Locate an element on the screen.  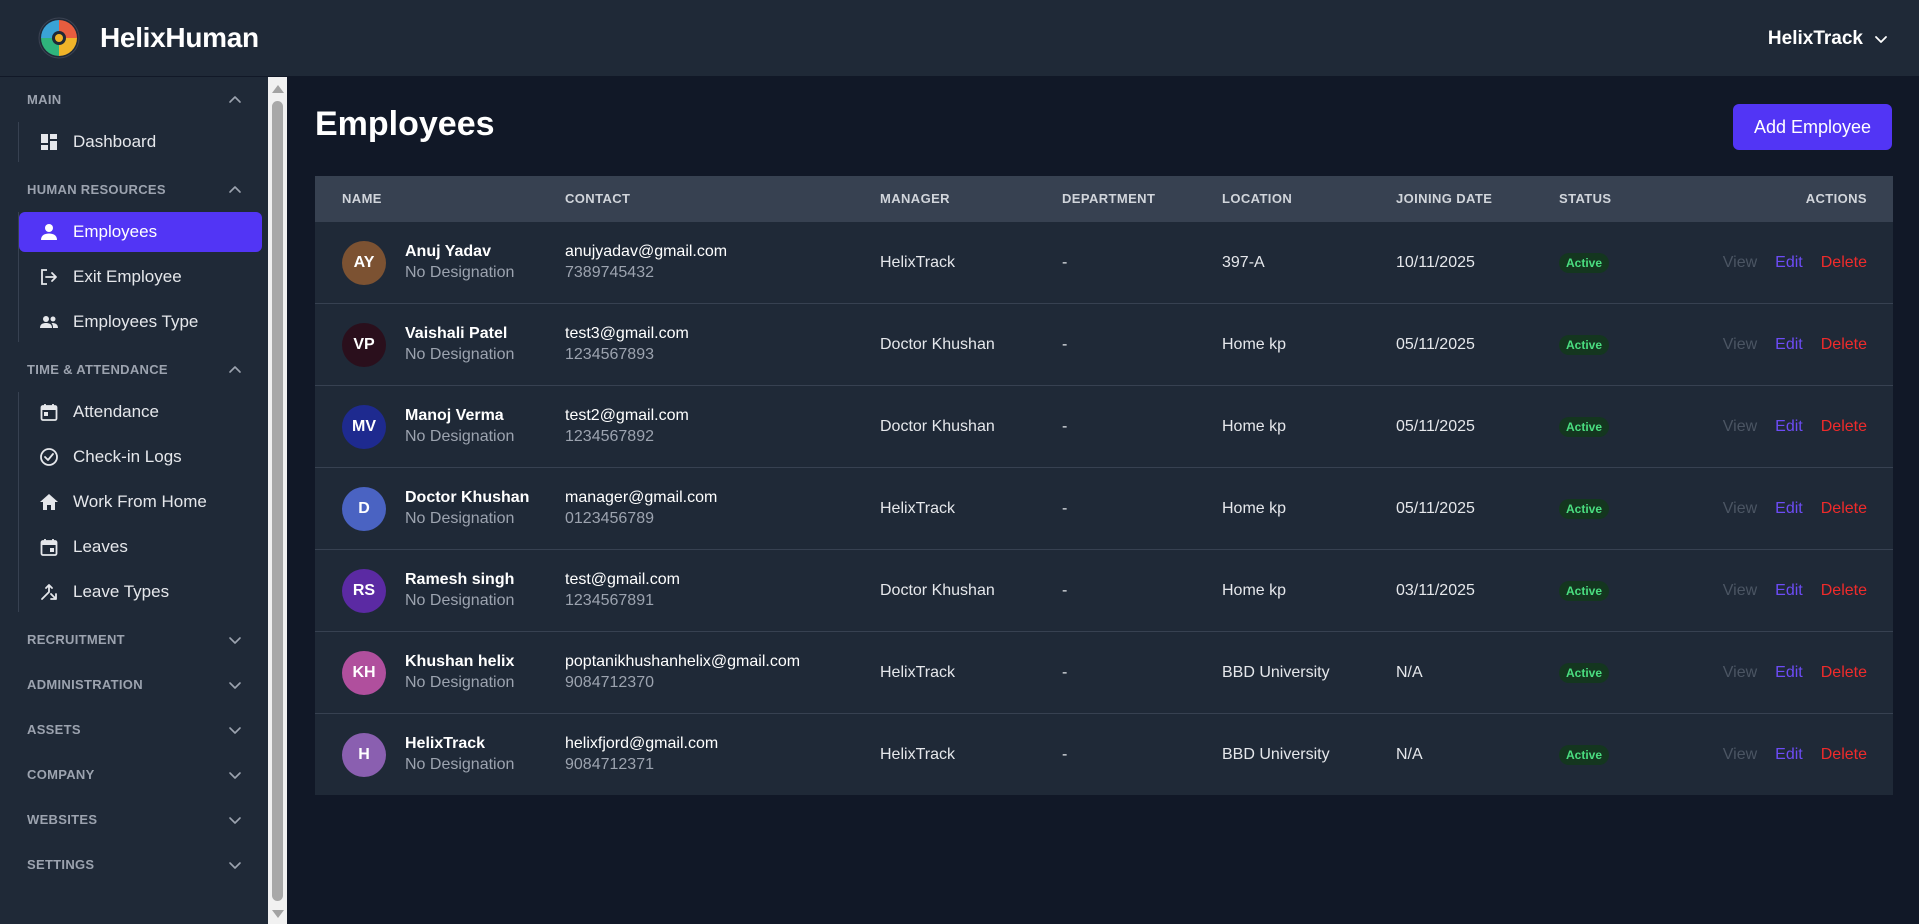
name-block: Khushan helix No Designation is located at coordinates (459, 672).